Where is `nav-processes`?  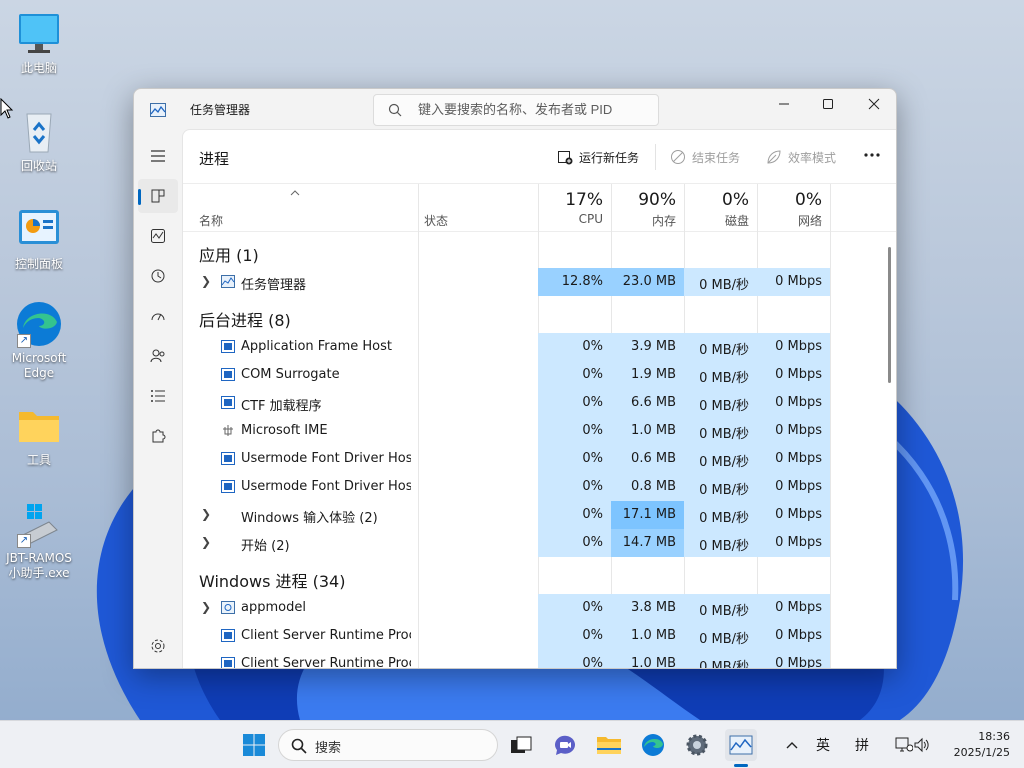
nav-processes is located at coordinates (158, 196).